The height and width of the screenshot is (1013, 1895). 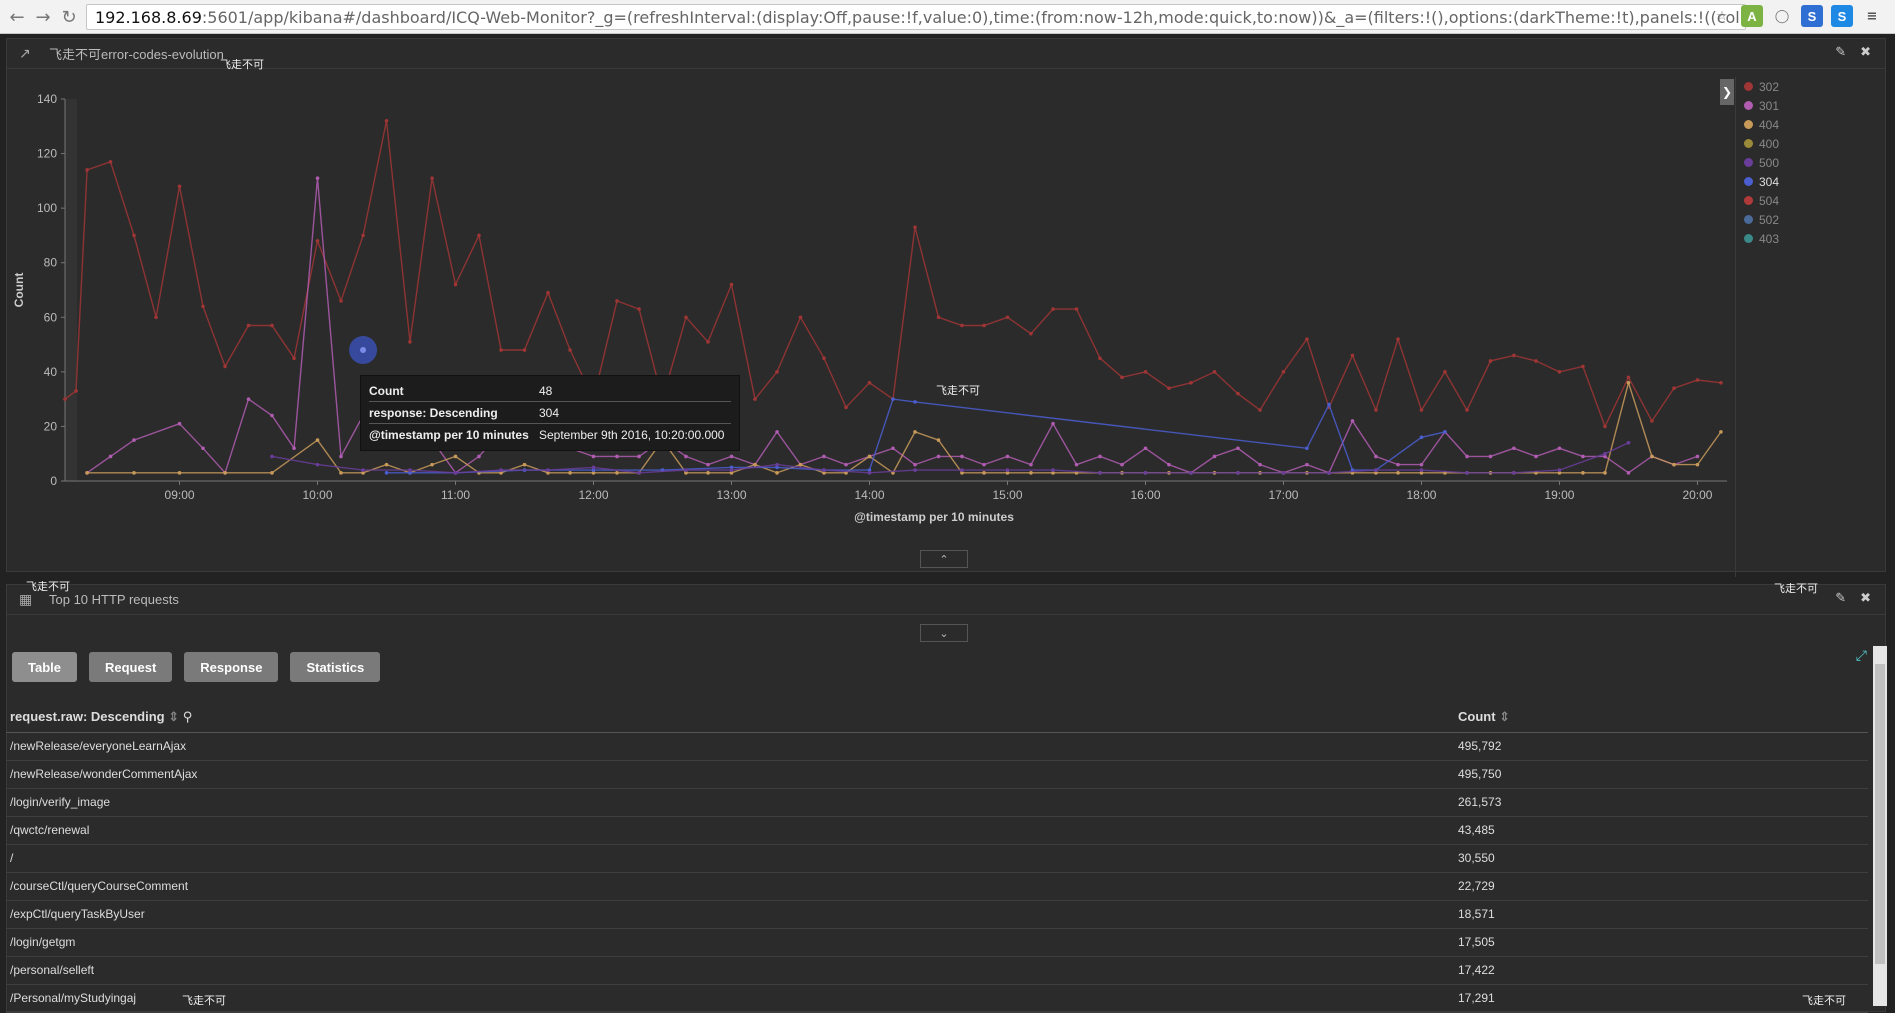 What do you see at coordinates (1809, 181) in the screenshot?
I see `legend-item-304: 304` at bounding box center [1809, 181].